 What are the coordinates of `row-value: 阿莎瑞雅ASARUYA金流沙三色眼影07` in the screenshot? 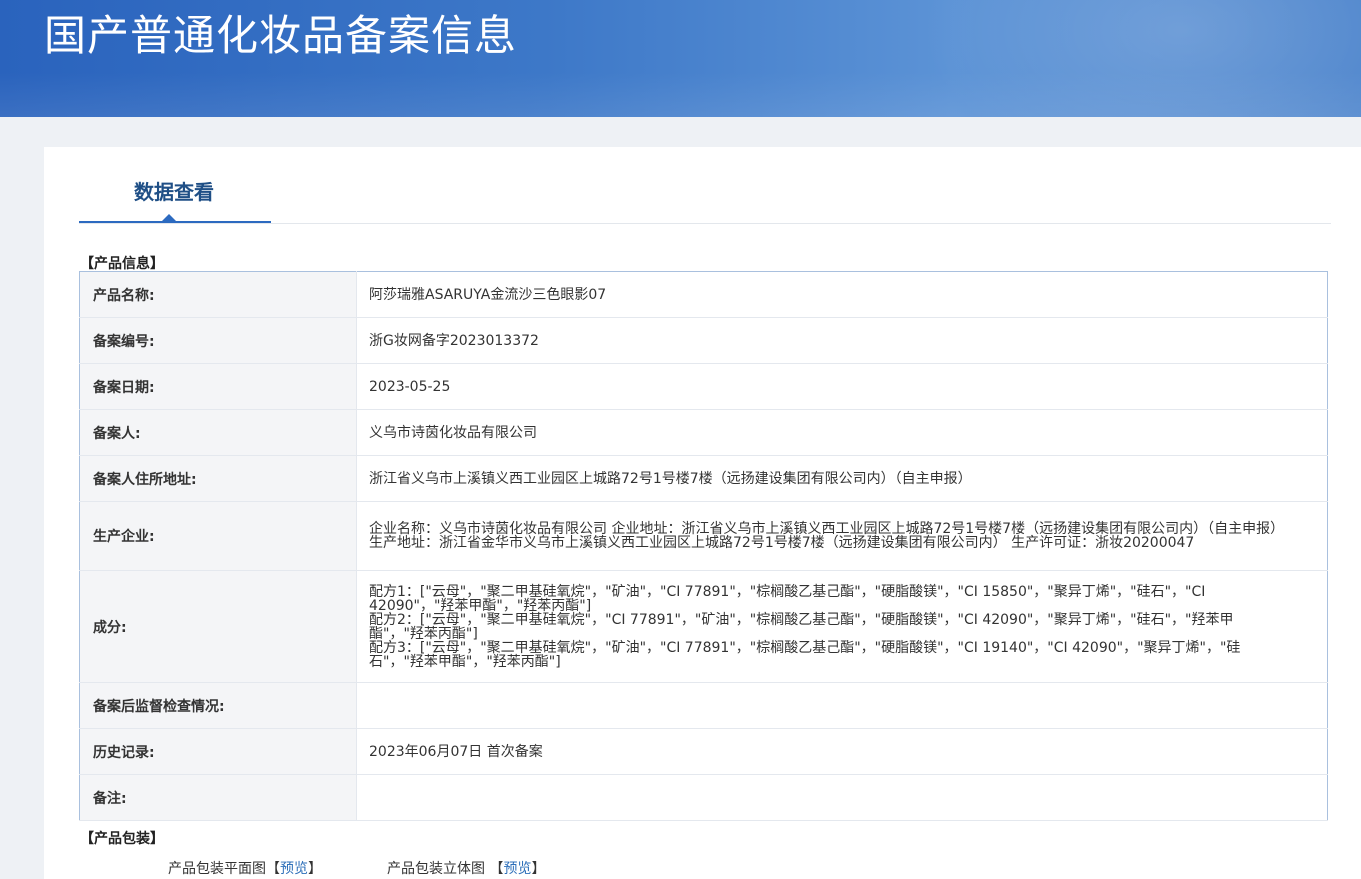 It's located at (842, 294).